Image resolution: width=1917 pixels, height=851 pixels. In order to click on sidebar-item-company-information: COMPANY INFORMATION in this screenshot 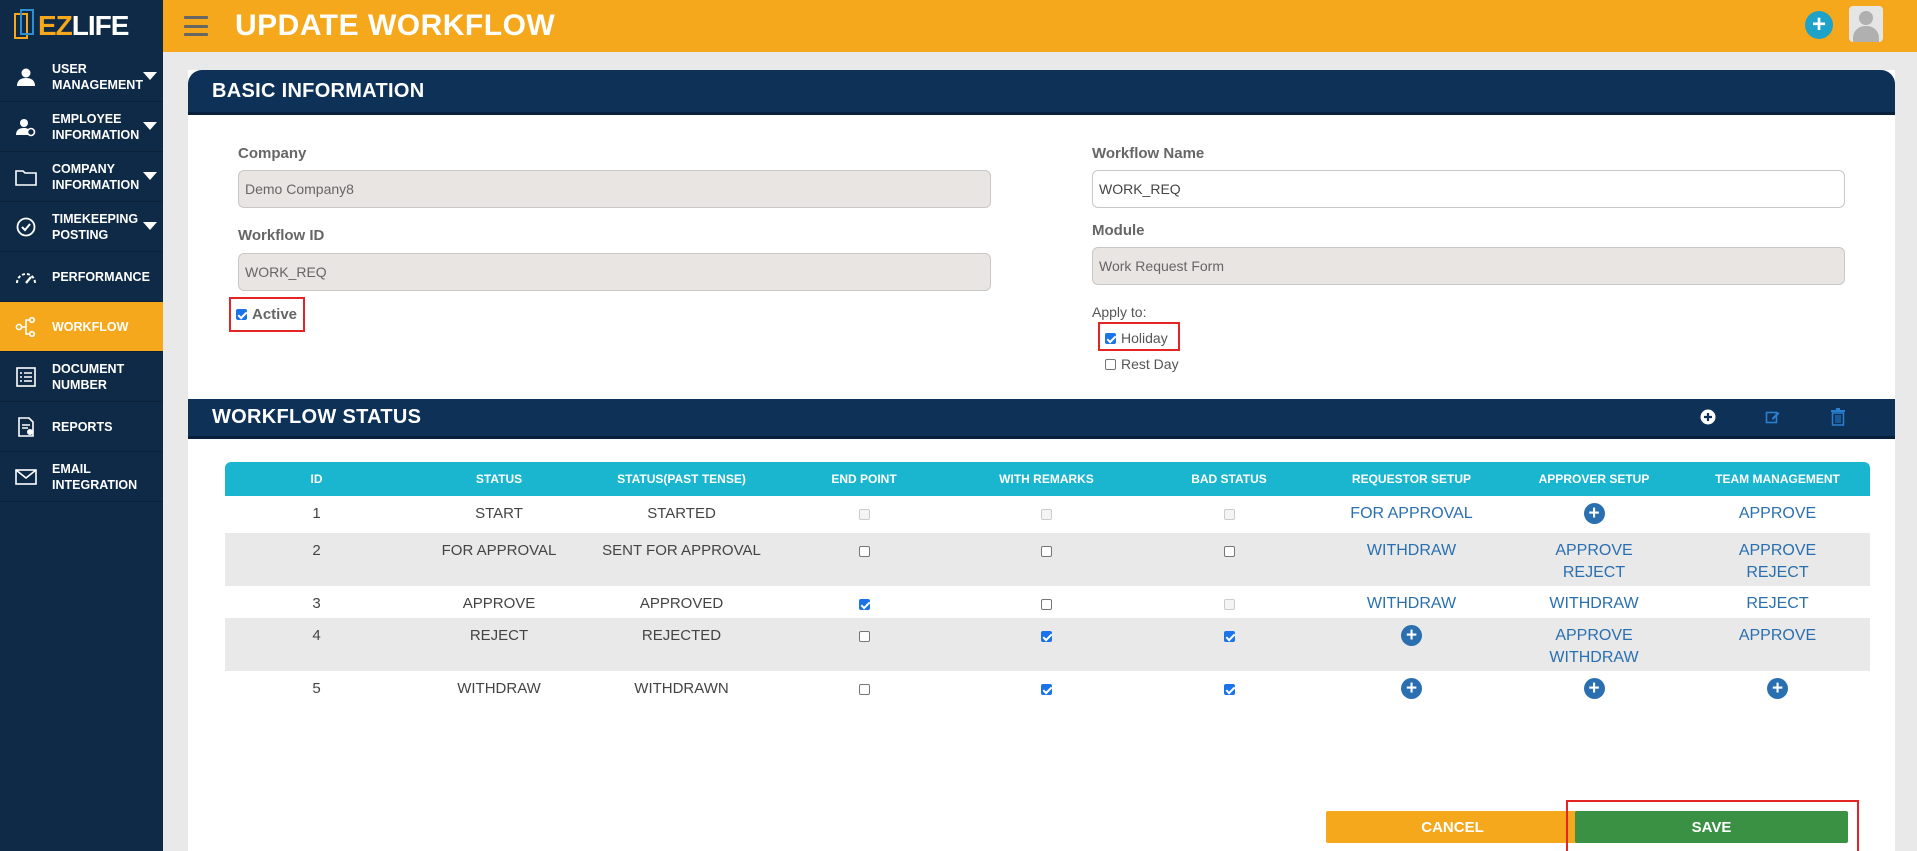, I will do `click(81, 177)`.